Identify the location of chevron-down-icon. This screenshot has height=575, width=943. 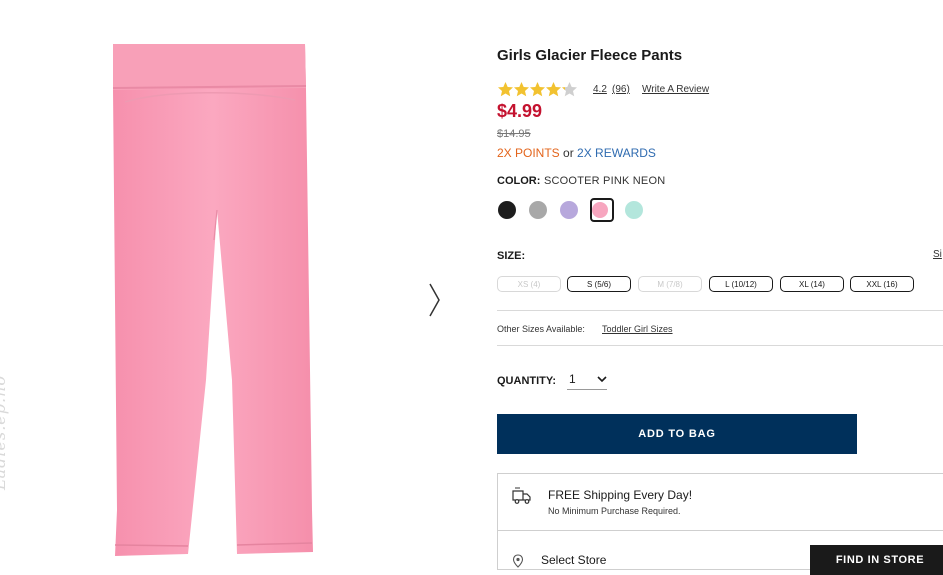
(602, 379).